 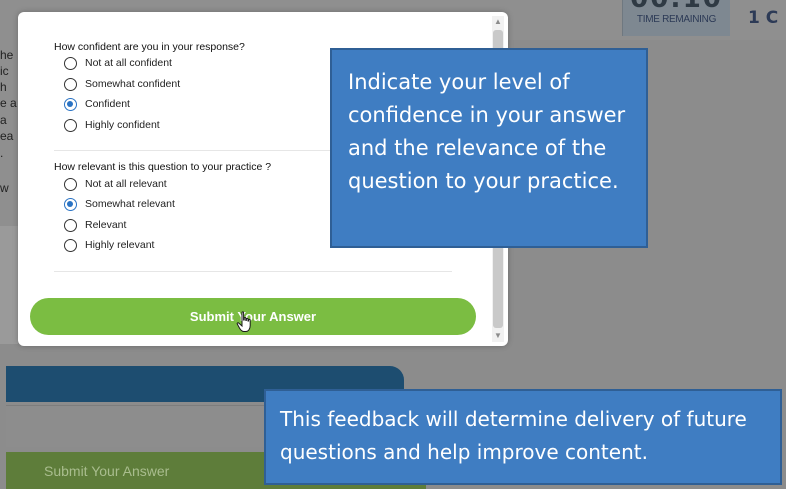 What do you see at coordinates (130, 204) in the screenshot?
I see `option-label: Somewhat relevant` at bounding box center [130, 204].